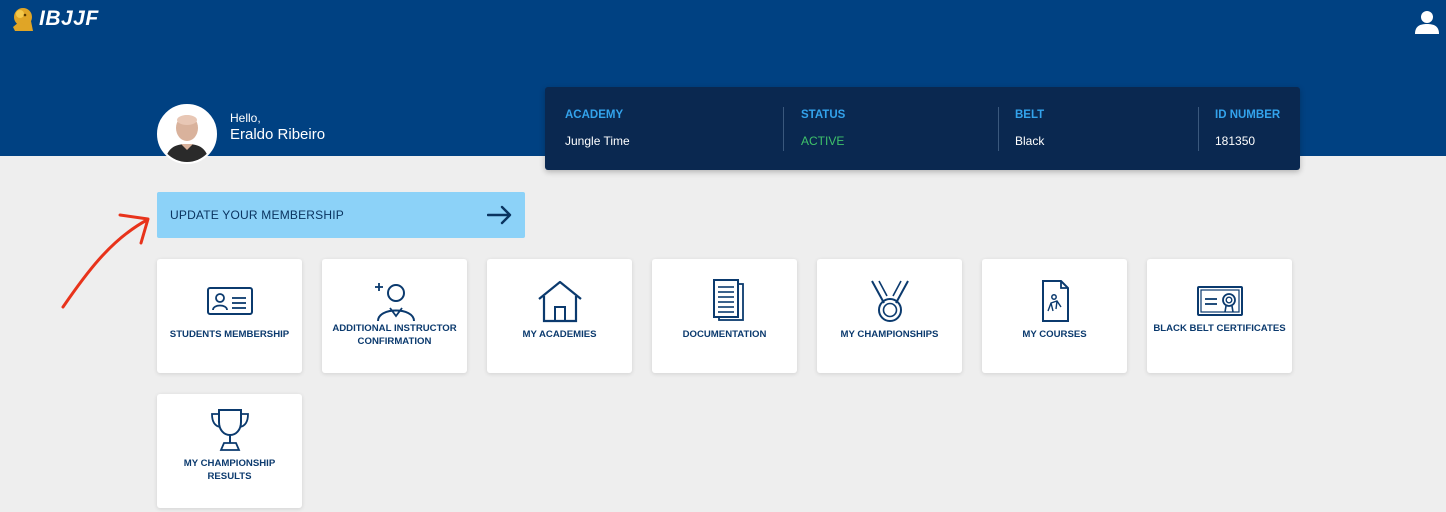  I want to click on update-membership-button: UPDATE YOUR MEMBERSHIP, so click(341, 215).